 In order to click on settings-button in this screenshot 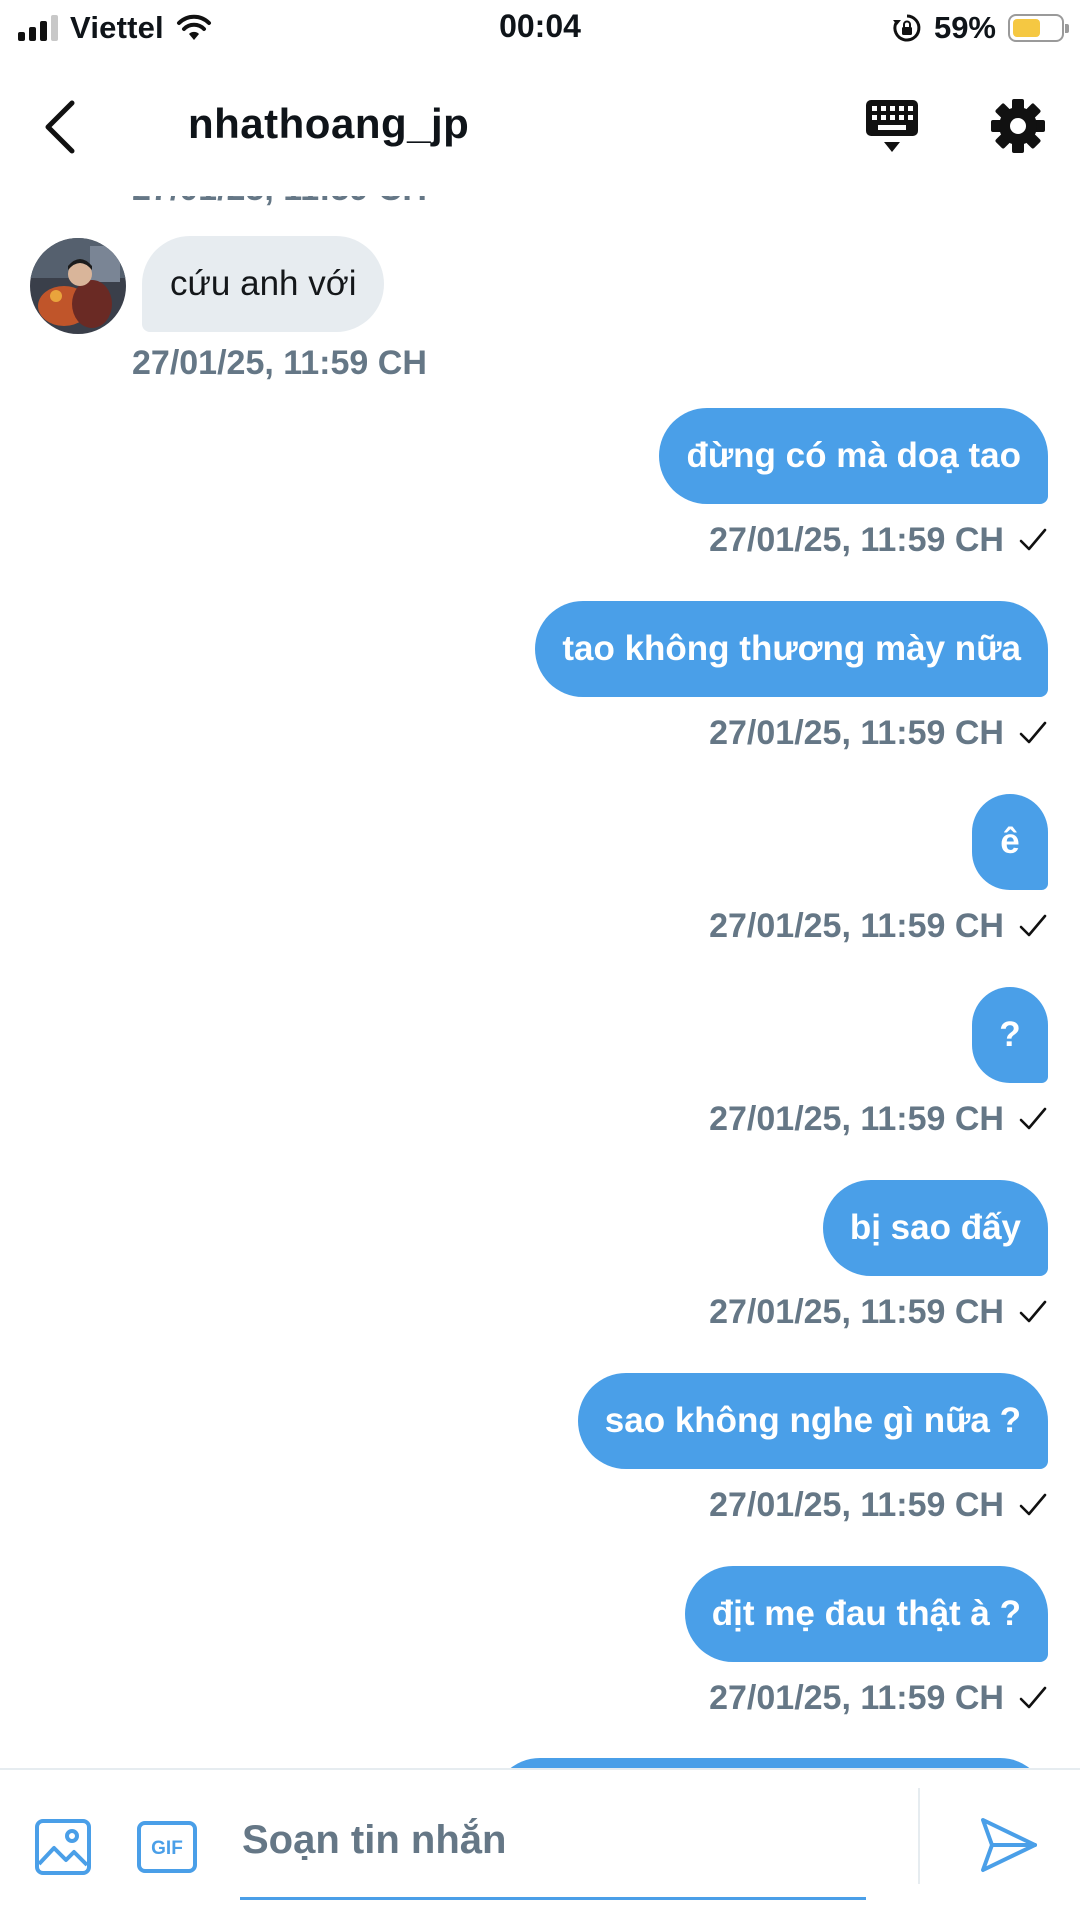, I will do `click(1018, 126)`.